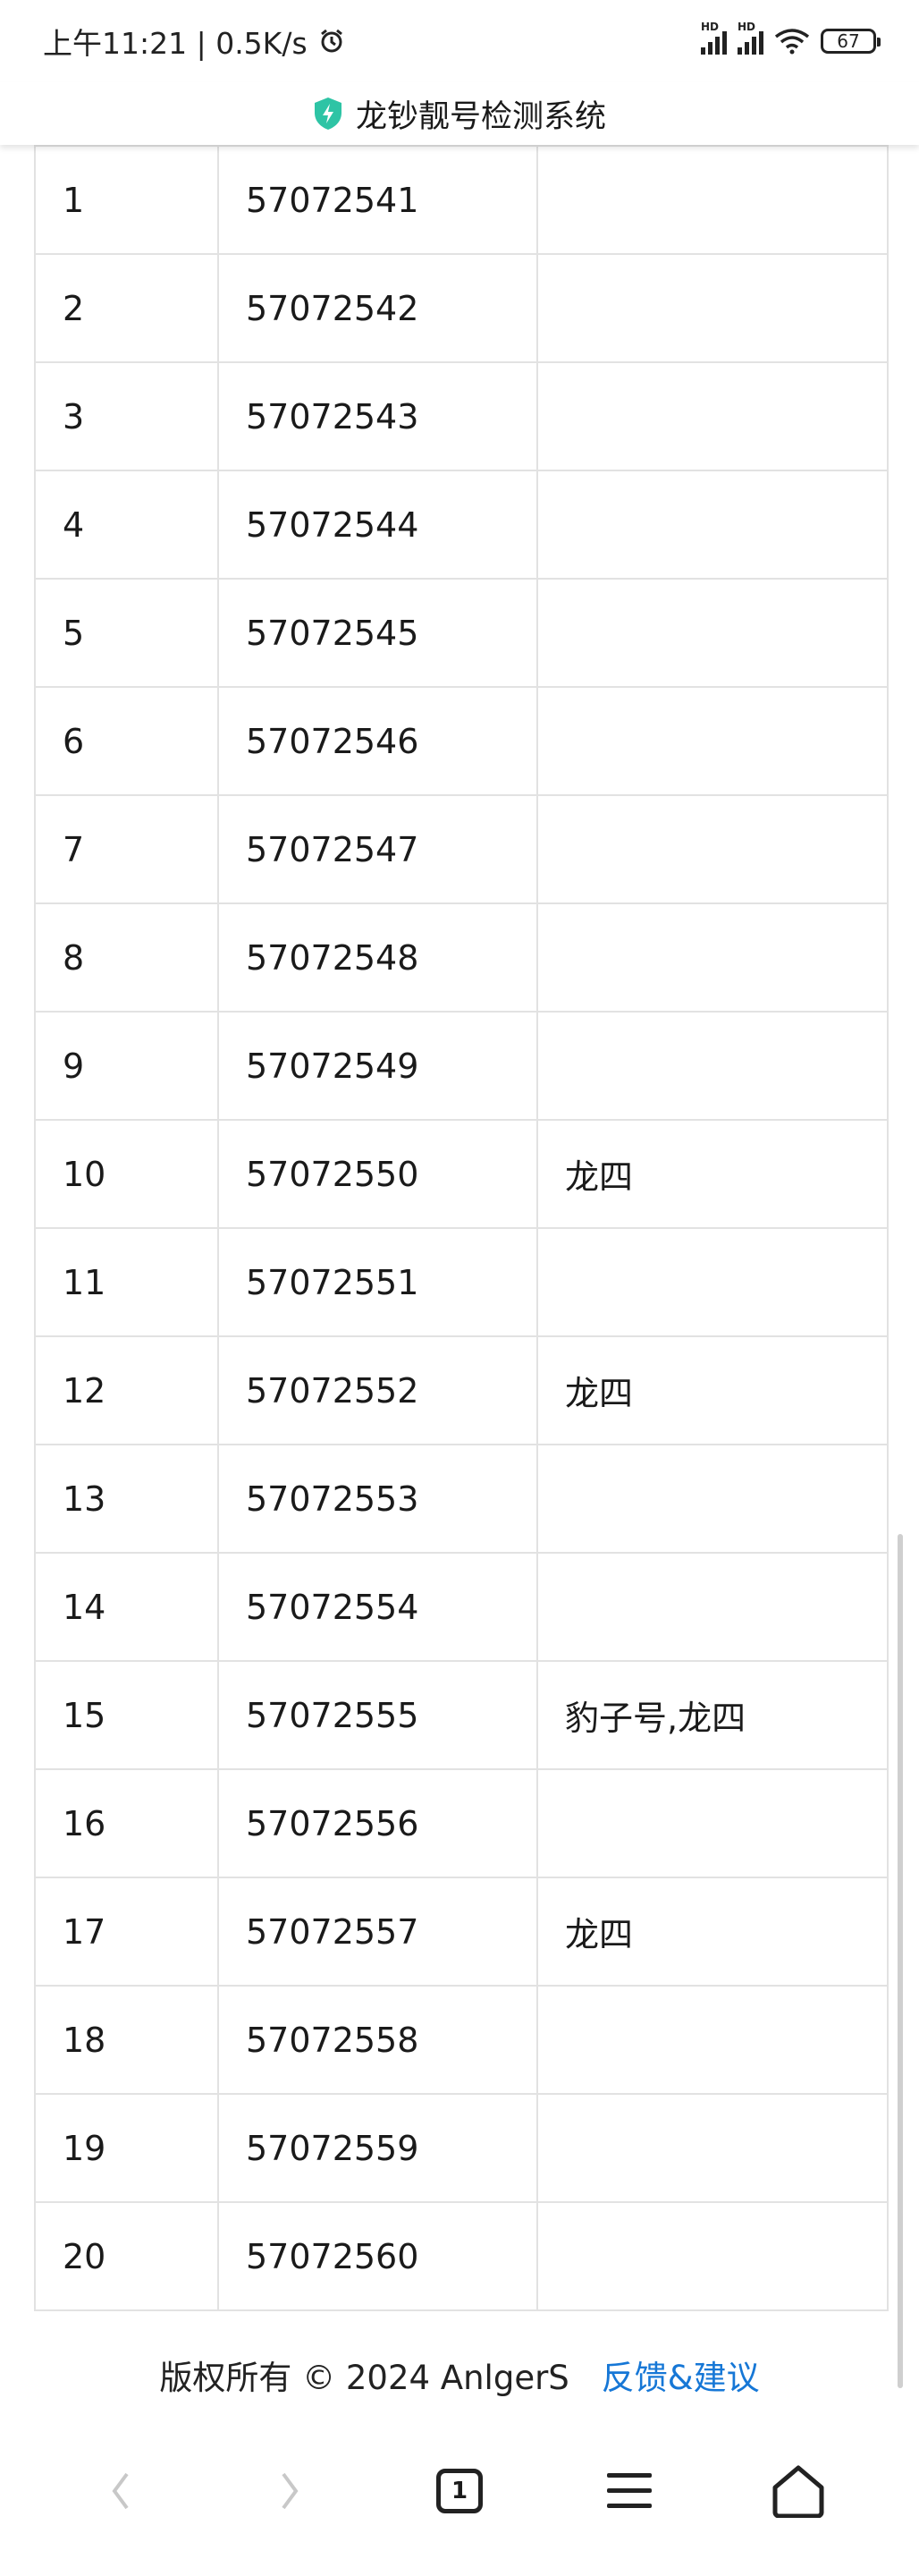 This screenshot has height=2576, width=919. I want to click on row-index-cell: 2, so click(126, 308).